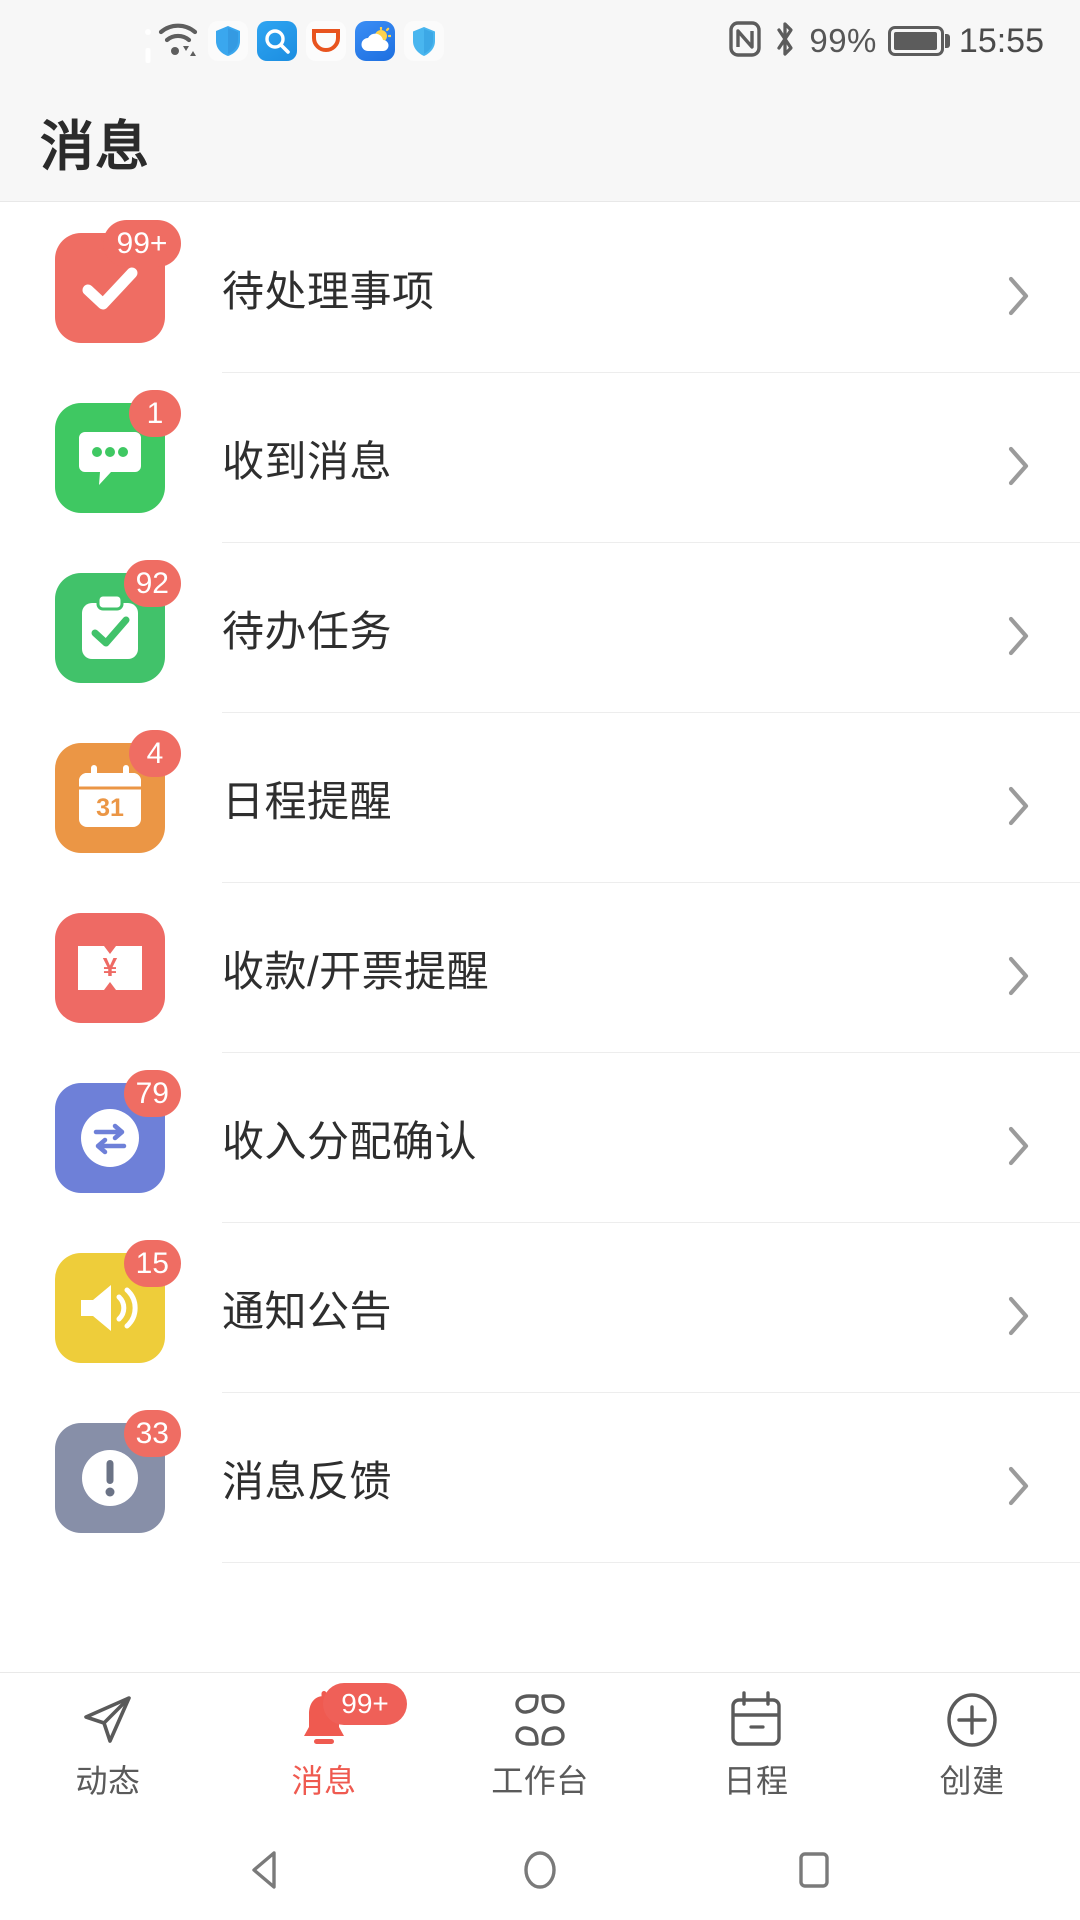 Image resolution: width=1080 pixels, height=1920 pixels. What do you see at coordinates (756, 1719) in the screenshot?
I see `calendar-icon` at bounding box center [756, 1719].